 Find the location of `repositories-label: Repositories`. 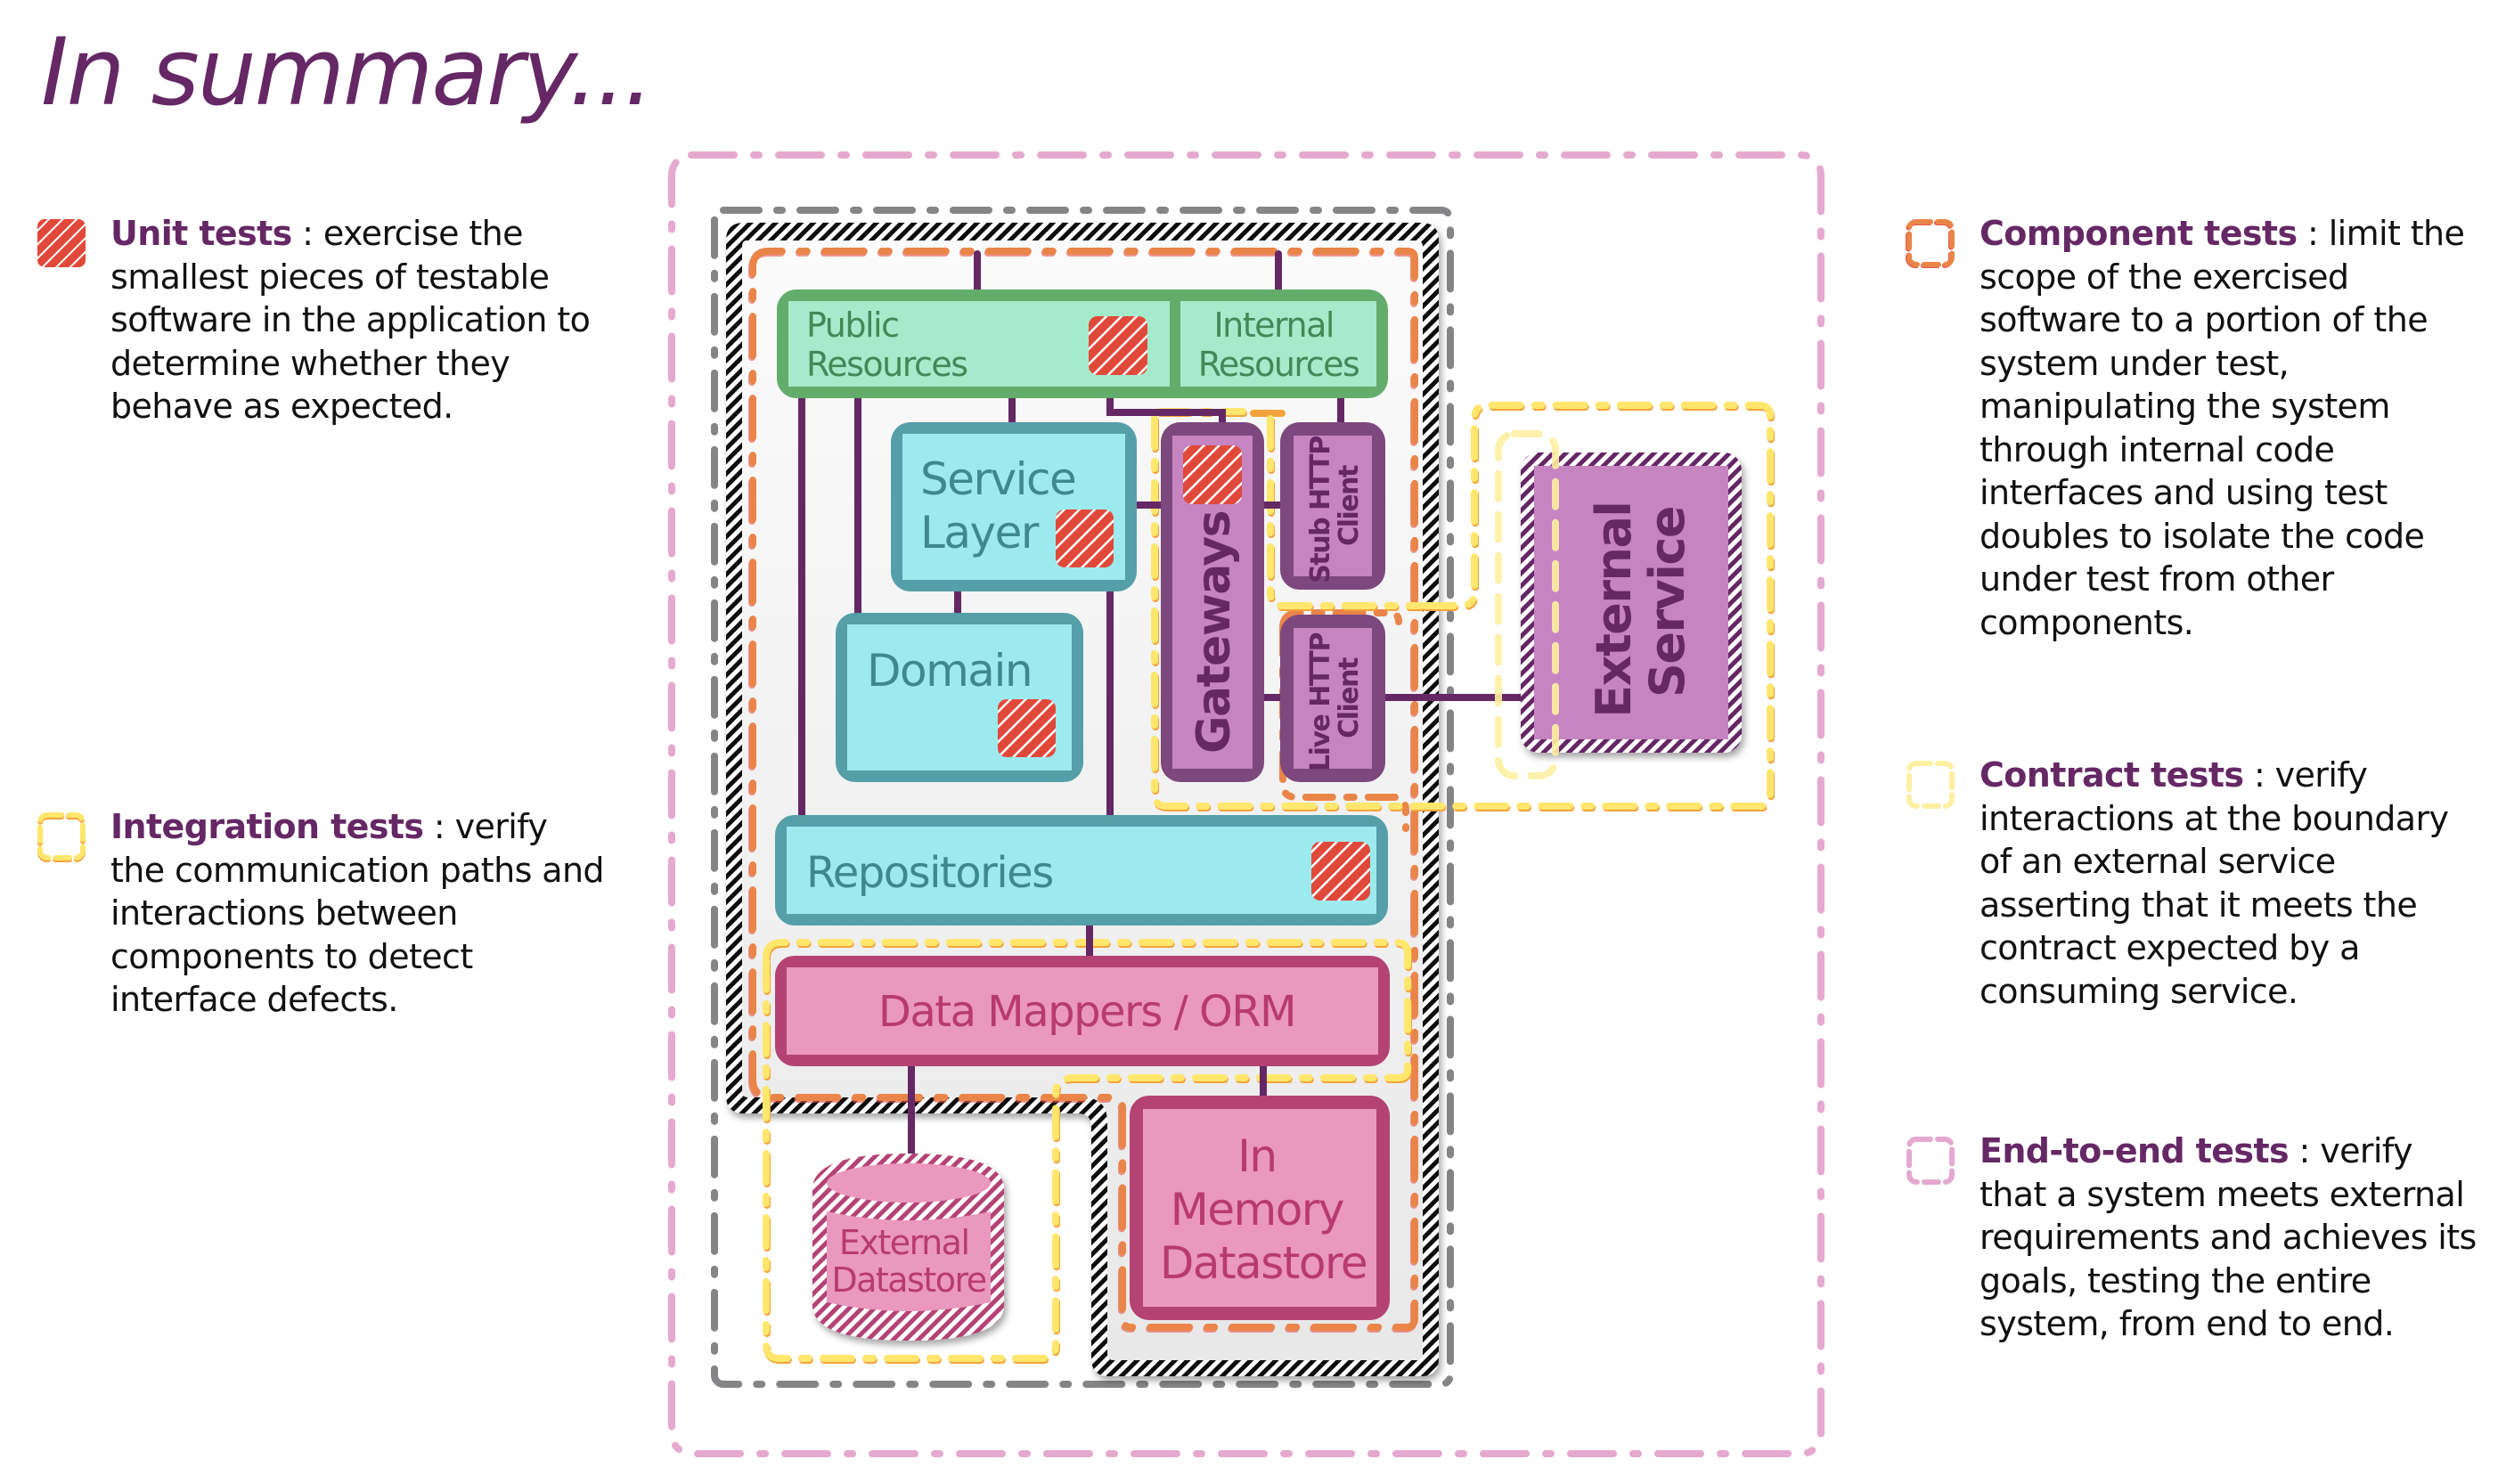

repositories-label: Repositories is located at coordinates (929, 873).